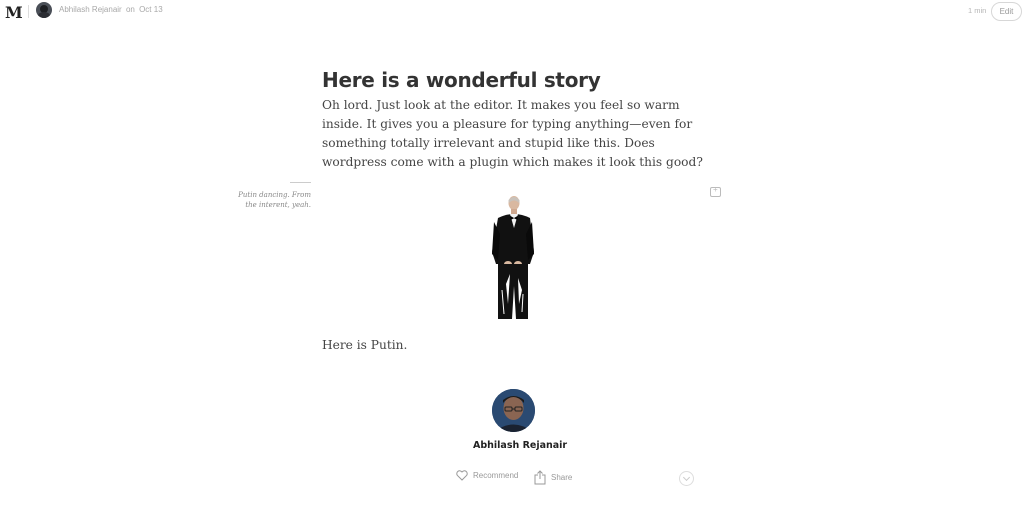  Describe the element at coordinates (300, 182) in the screenshot. I see `caption-rule` at that location.